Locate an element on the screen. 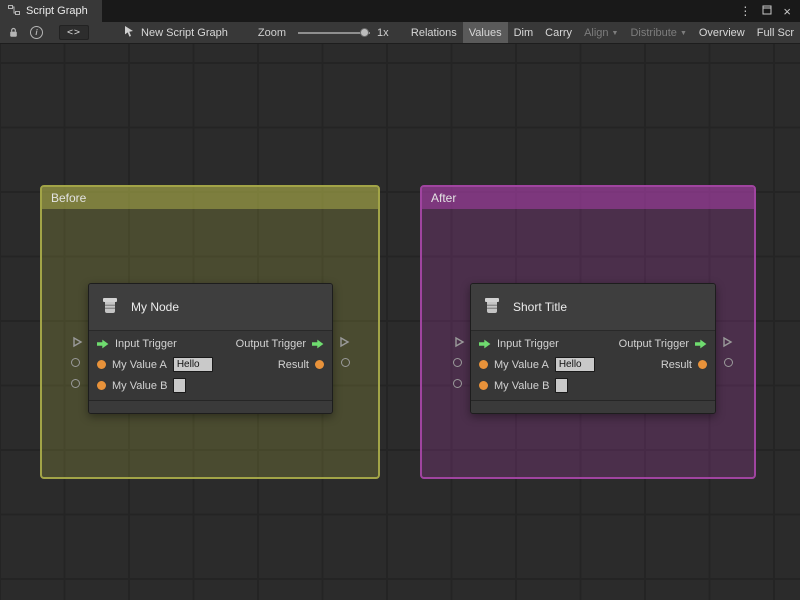  new-script-graph-label: New Script Graph is located at coordinates (184, 32).